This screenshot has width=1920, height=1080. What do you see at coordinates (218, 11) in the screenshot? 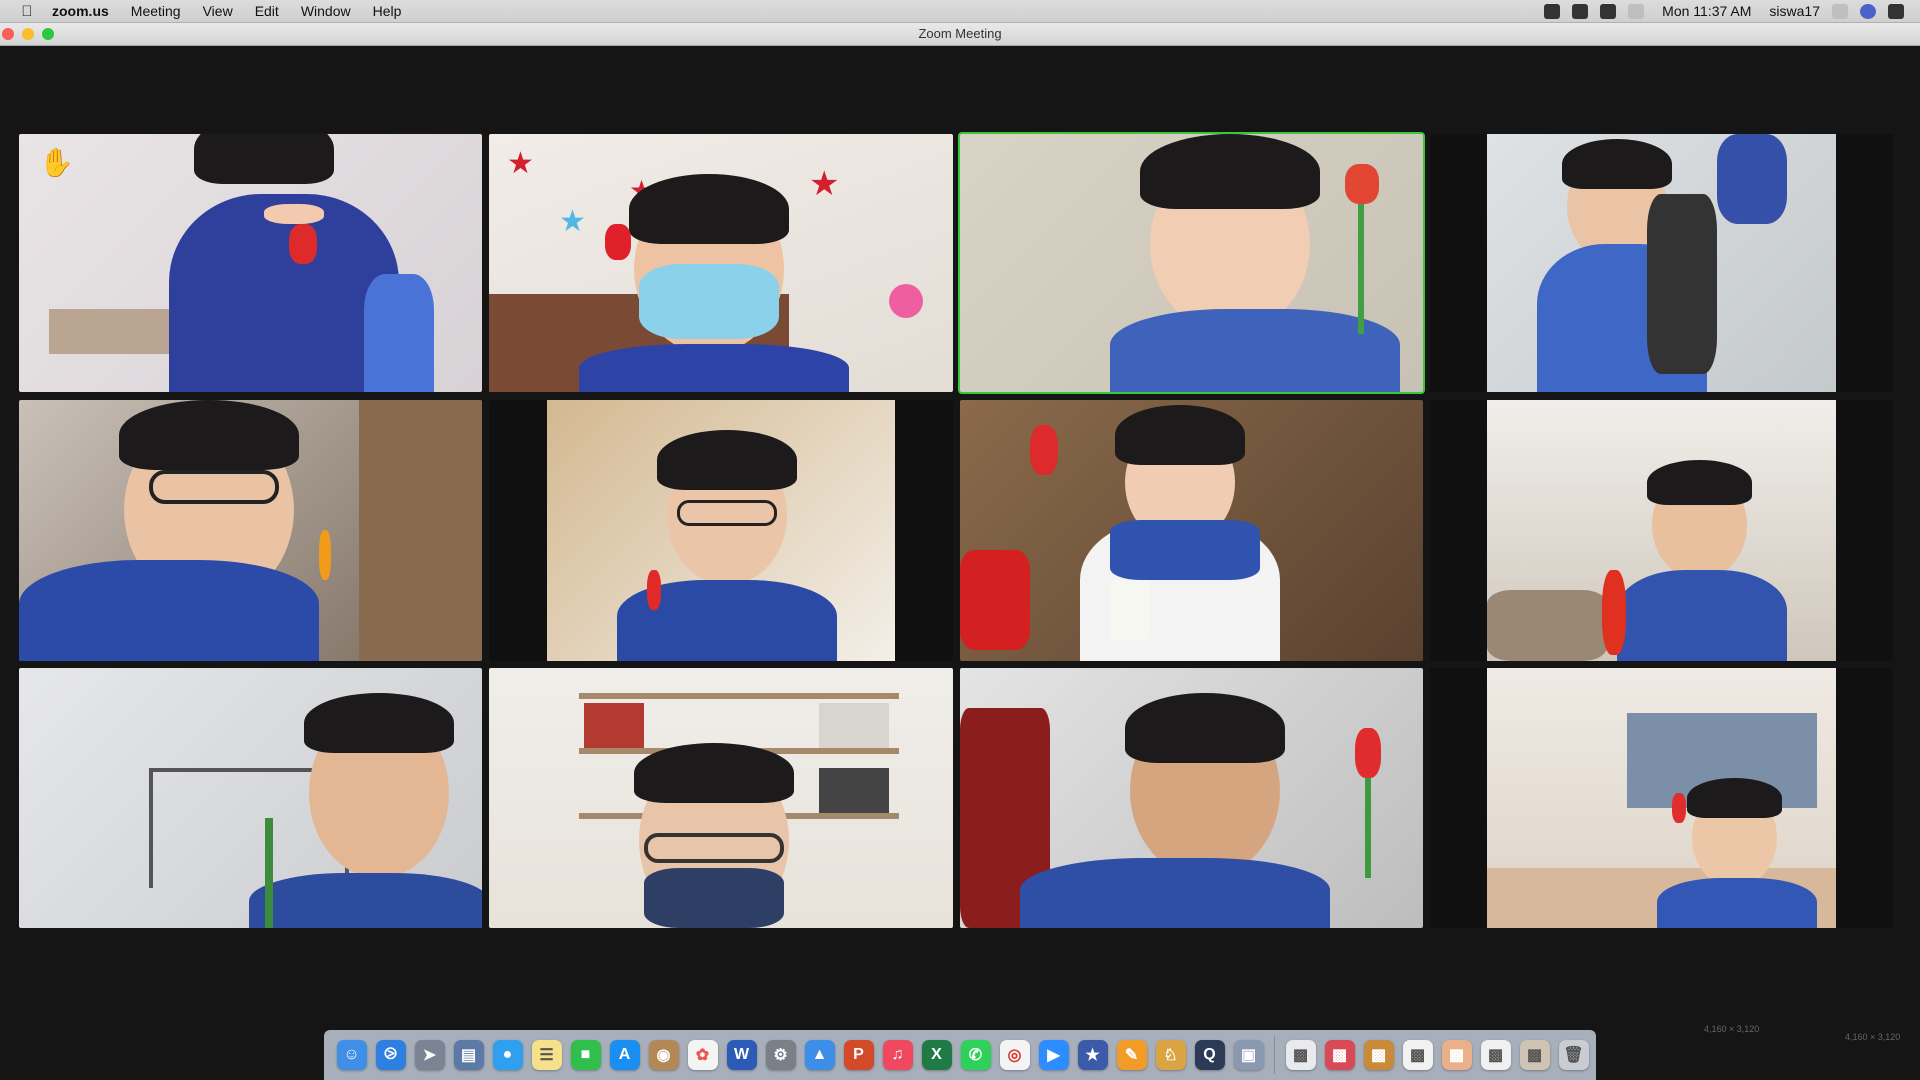
I see `menu-view: View` at bounding box center [218, 11].